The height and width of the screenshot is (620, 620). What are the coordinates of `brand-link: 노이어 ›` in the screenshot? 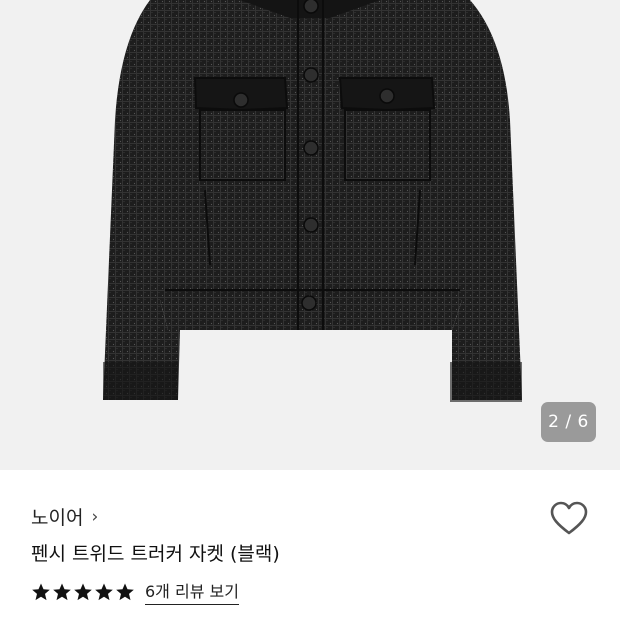 It's located at (64, 516).